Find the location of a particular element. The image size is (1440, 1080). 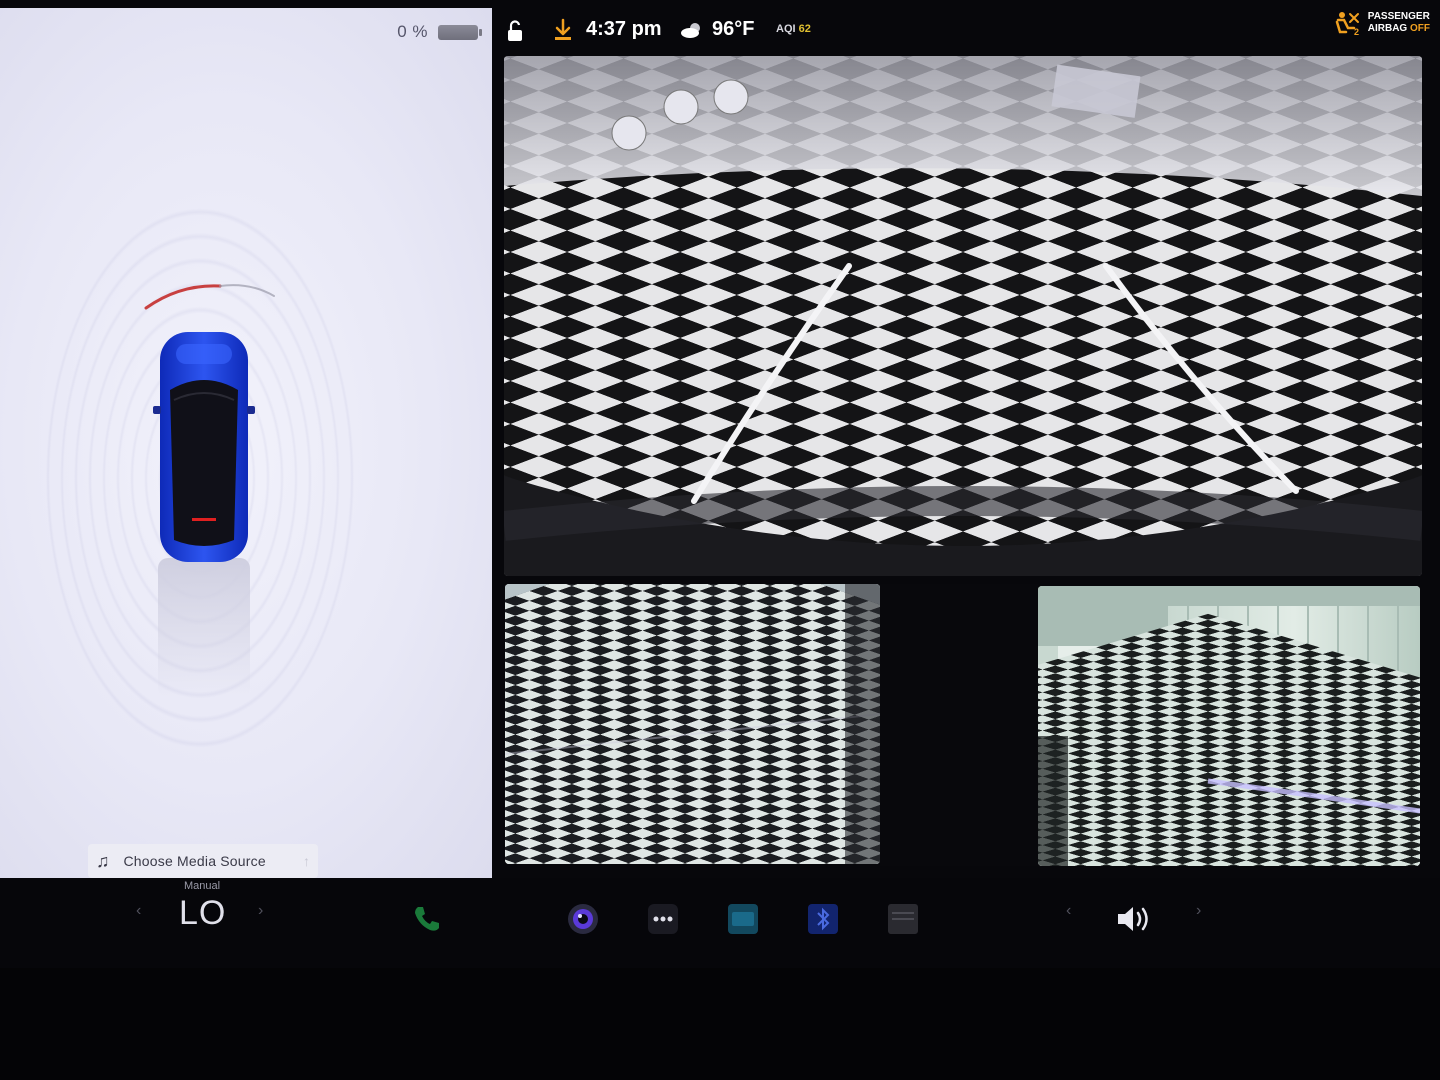

choose-media-source: Choose Media Source is located at coordinates (207, 861).